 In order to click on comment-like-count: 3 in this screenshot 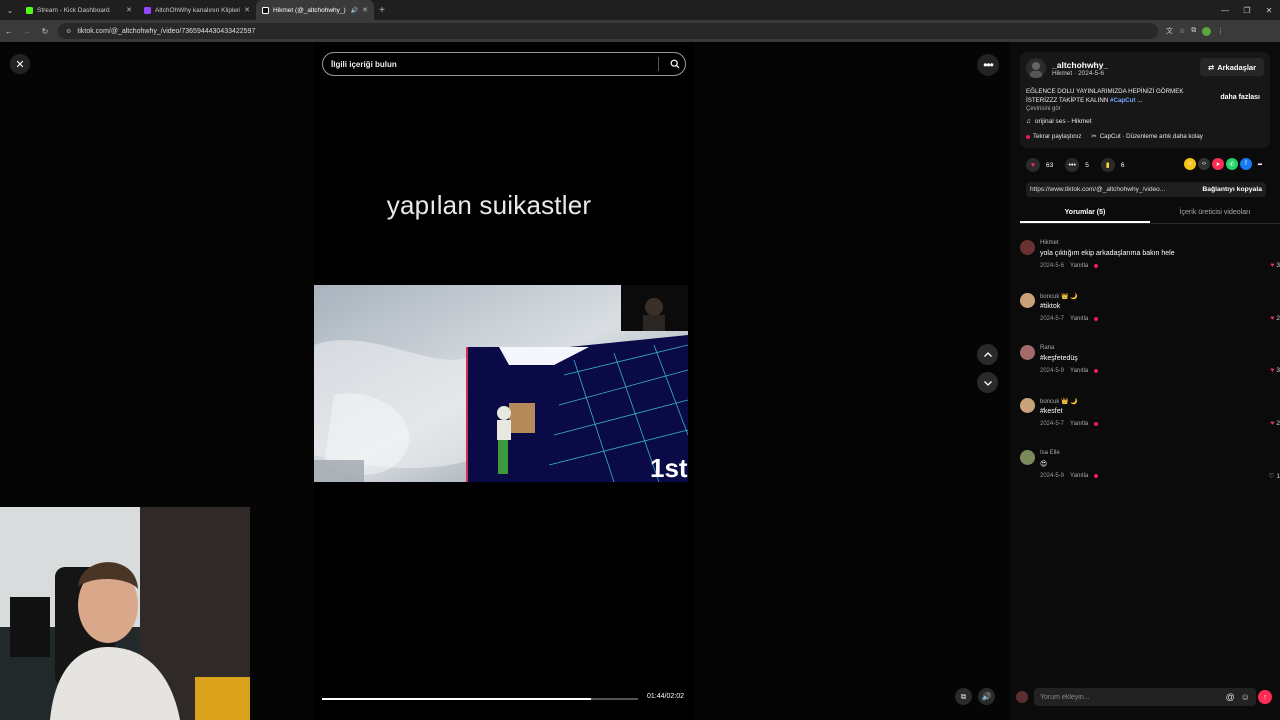, I will do `click(1278, 370)`.